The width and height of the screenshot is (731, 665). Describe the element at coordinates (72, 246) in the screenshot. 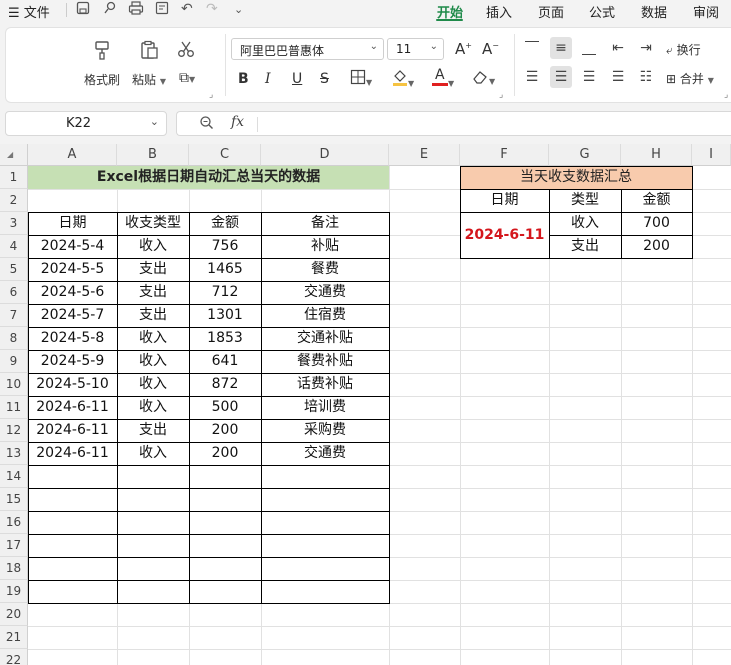

I see `data-cell: 2024-5-4` at that location.